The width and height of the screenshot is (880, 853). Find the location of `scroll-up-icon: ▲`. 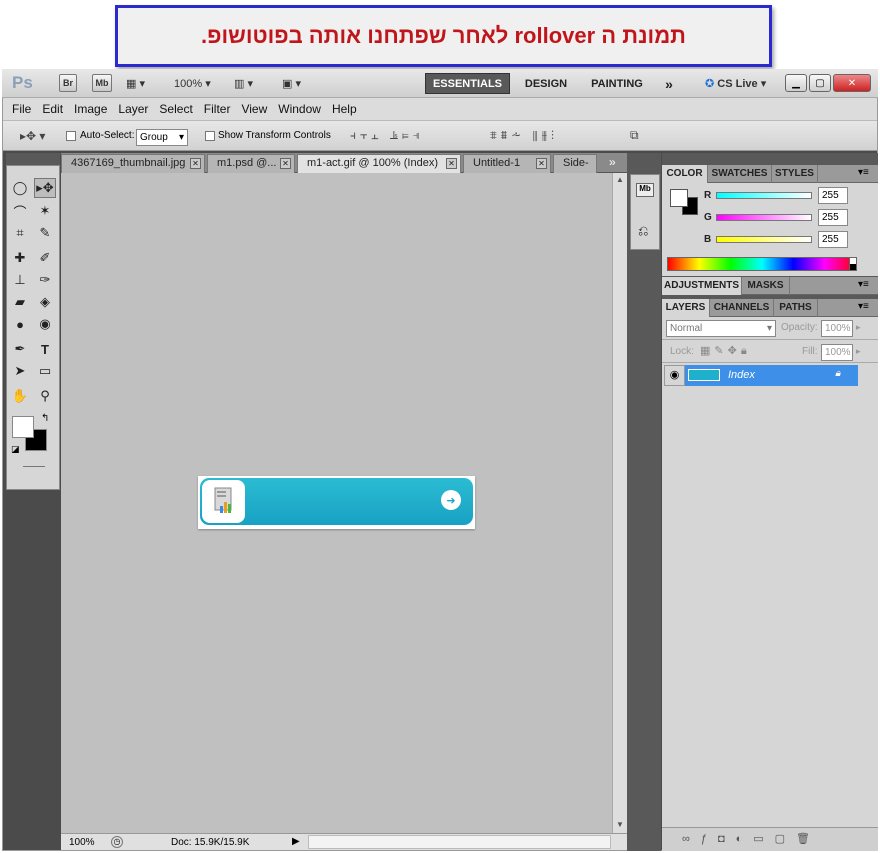

scroll-up-icon: ▲ is located at coordinates (620, 179).